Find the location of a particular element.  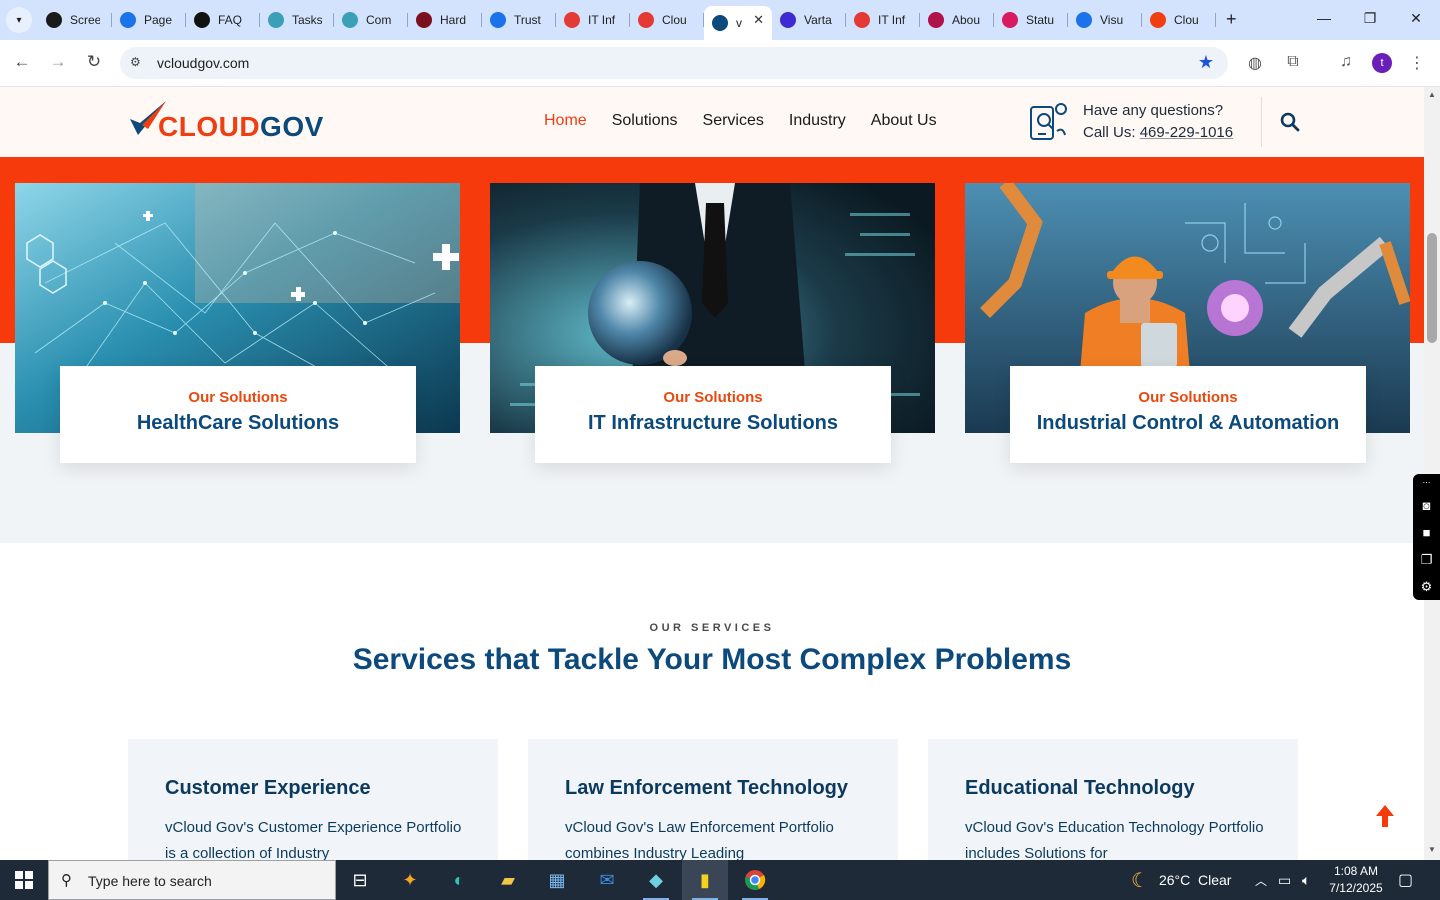

file-explorer-icon: ▰ is located at coordinates (508, 880).